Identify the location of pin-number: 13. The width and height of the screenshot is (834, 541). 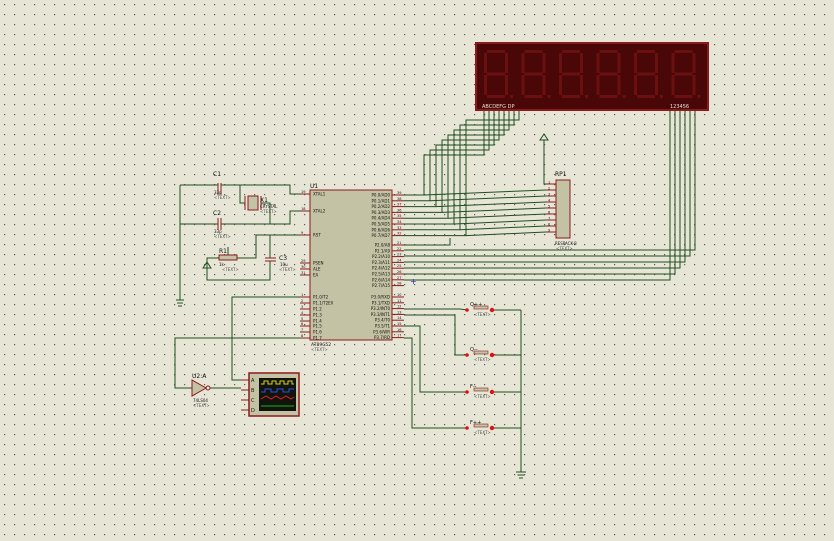
(399, 312).